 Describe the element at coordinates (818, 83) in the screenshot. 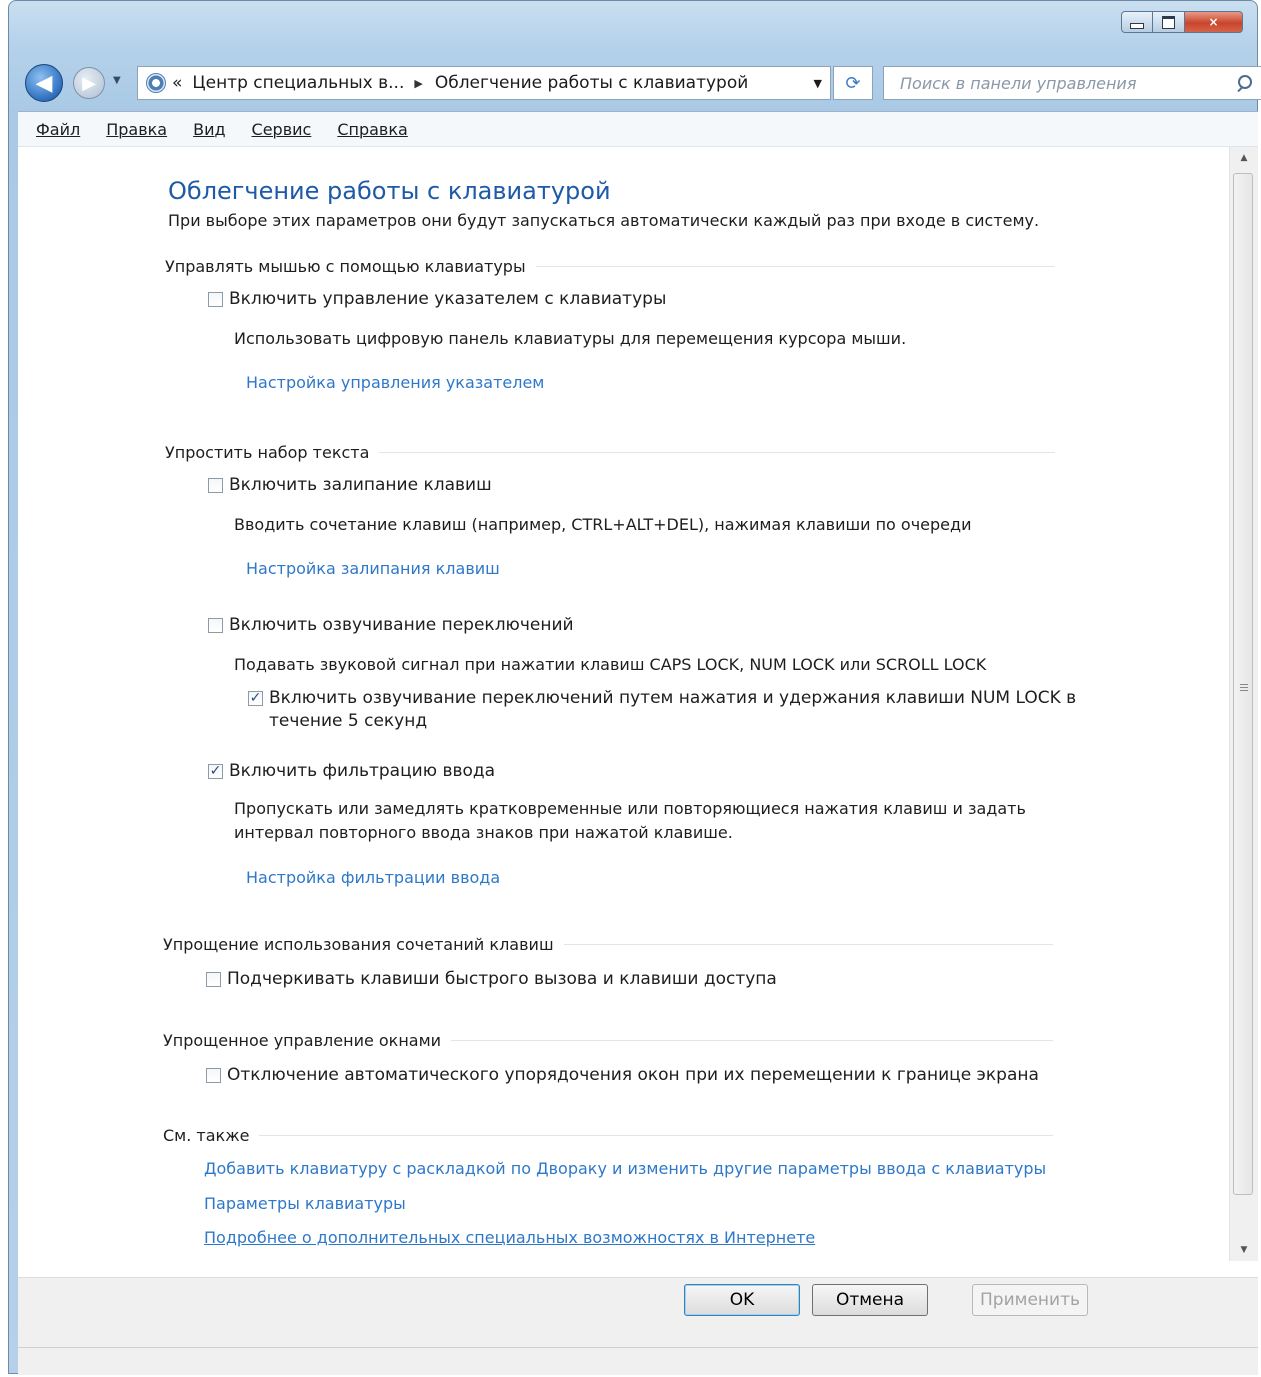

I see `address-dropdown-icon: ▼` at that location.